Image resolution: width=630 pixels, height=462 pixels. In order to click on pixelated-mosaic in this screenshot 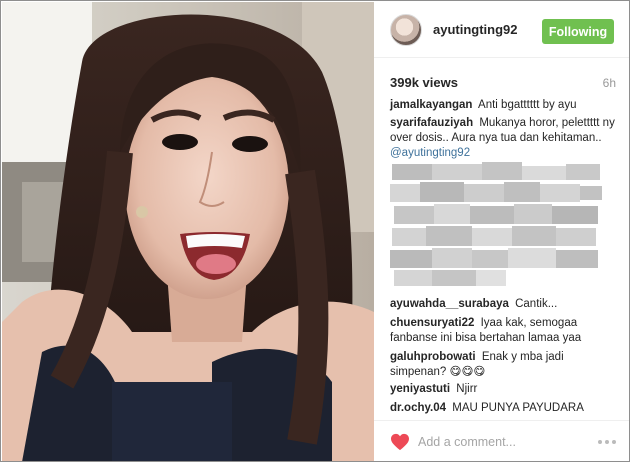, I will do `click(497, 225)`.